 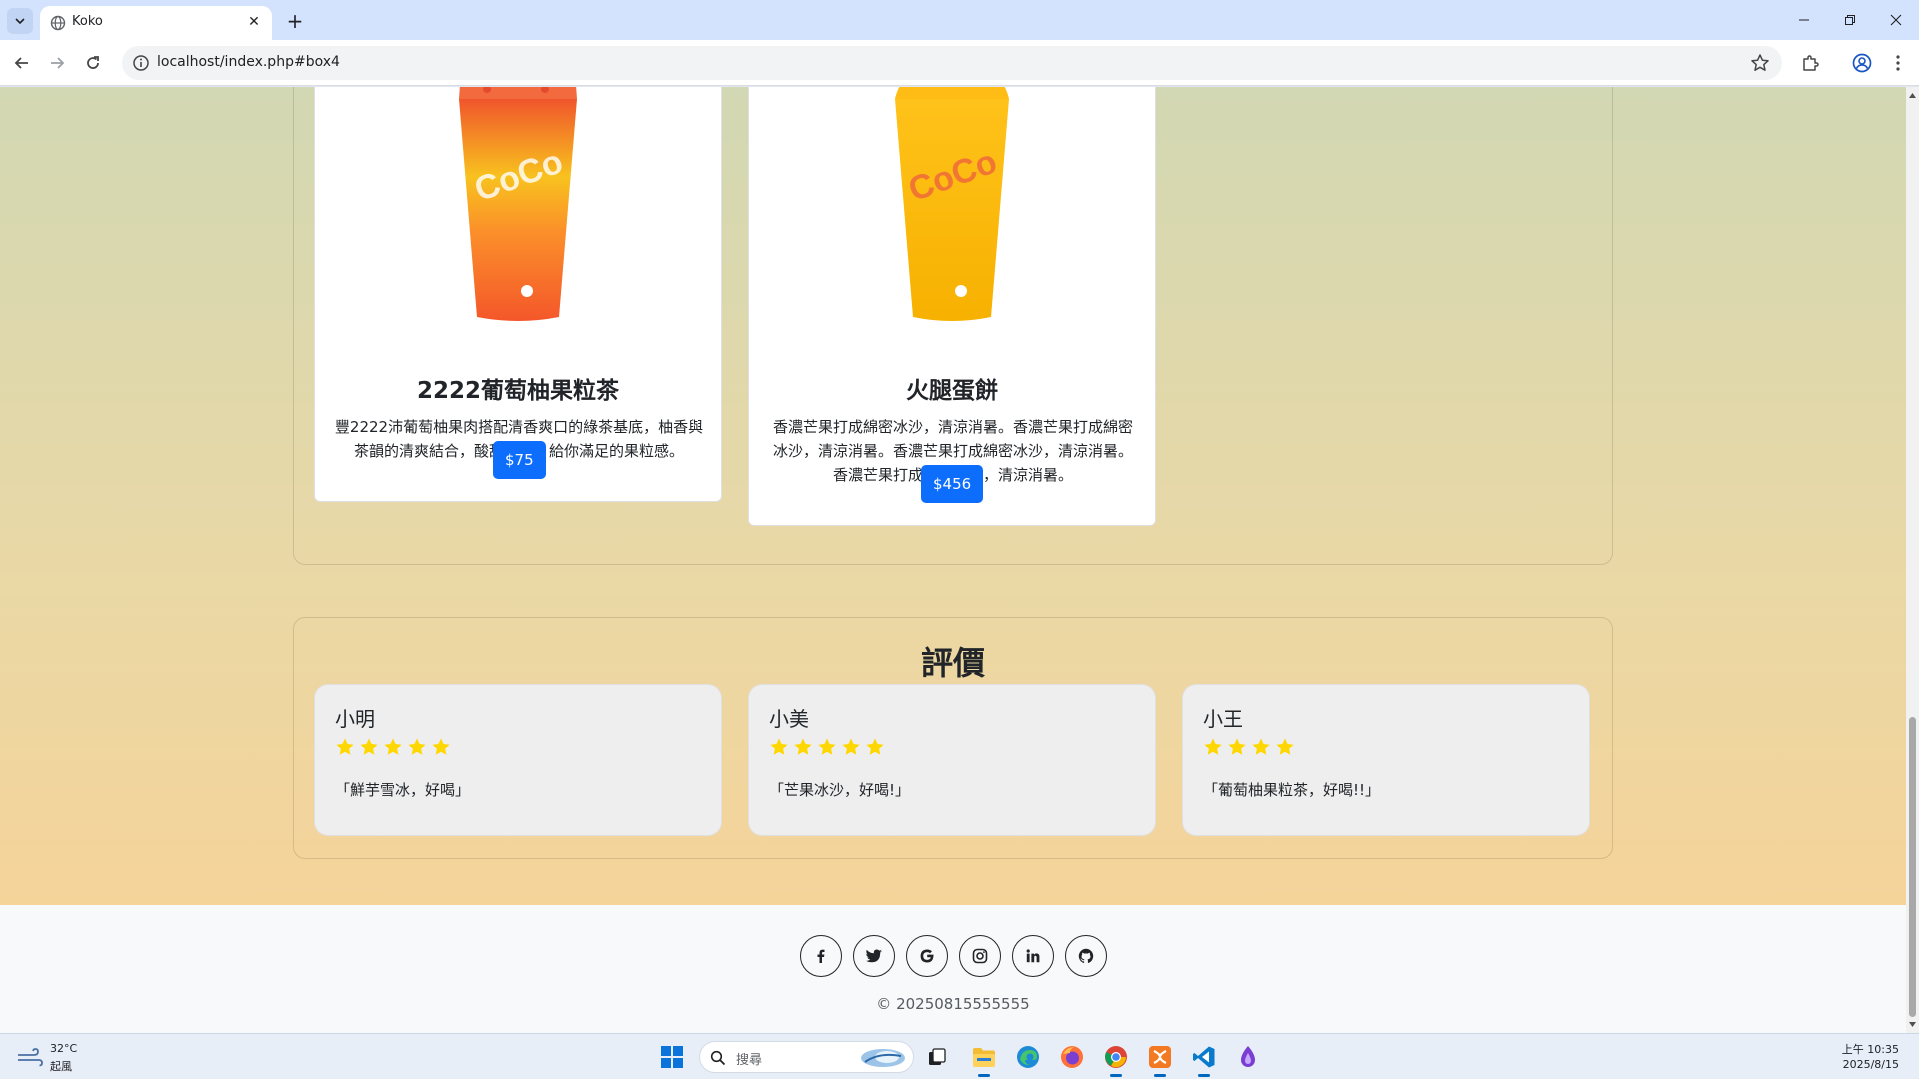 I want to click on reviewer-name: 小美, so click(x=789, y=719).